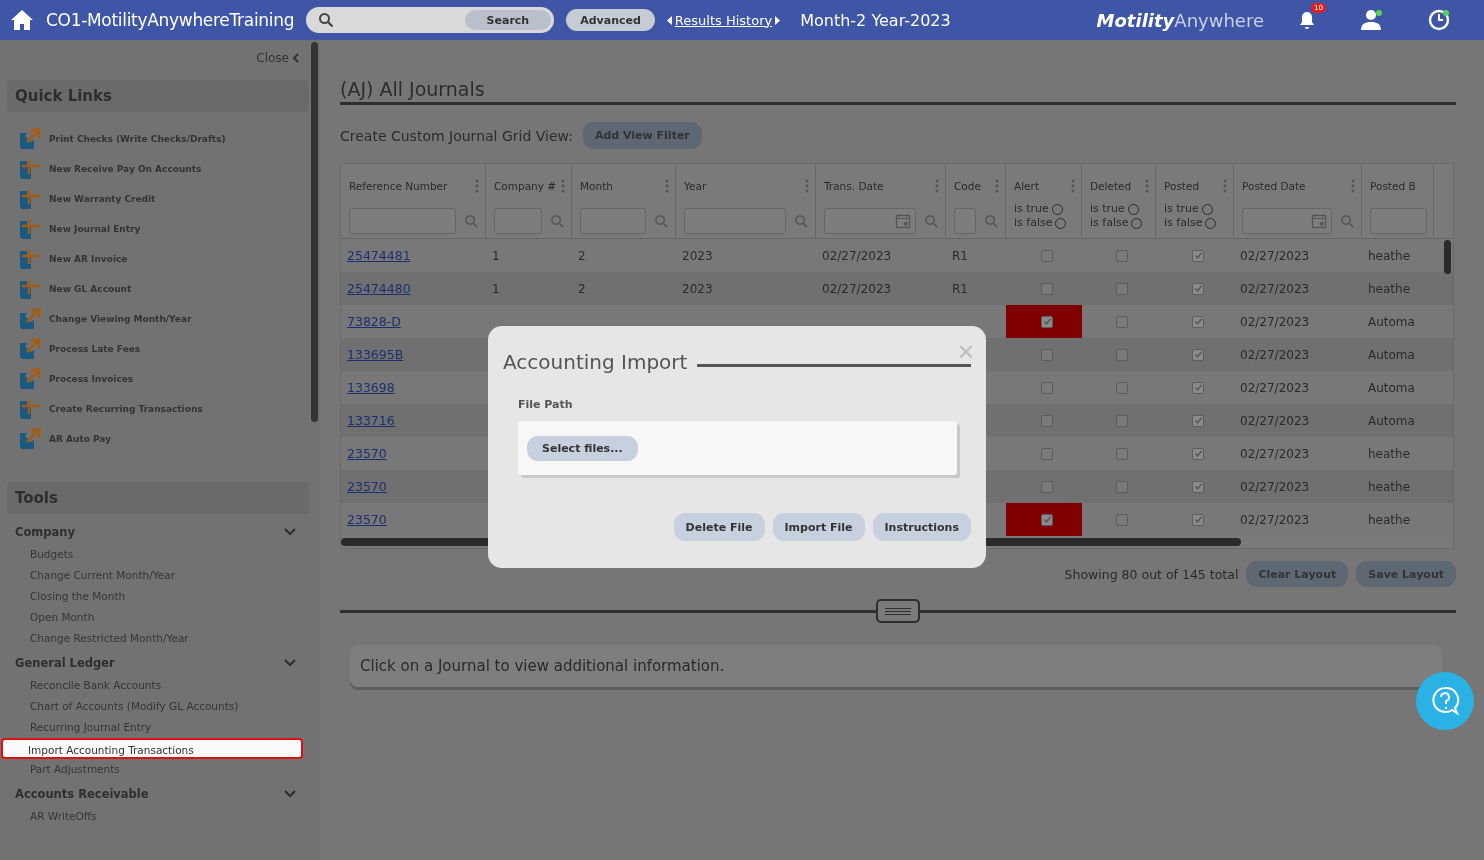 The width and height of the screenshot is (1484, 860). Describe the element at coordinates (375, 354) in the screenshot. I see `reference-link: 133695B` at that location.